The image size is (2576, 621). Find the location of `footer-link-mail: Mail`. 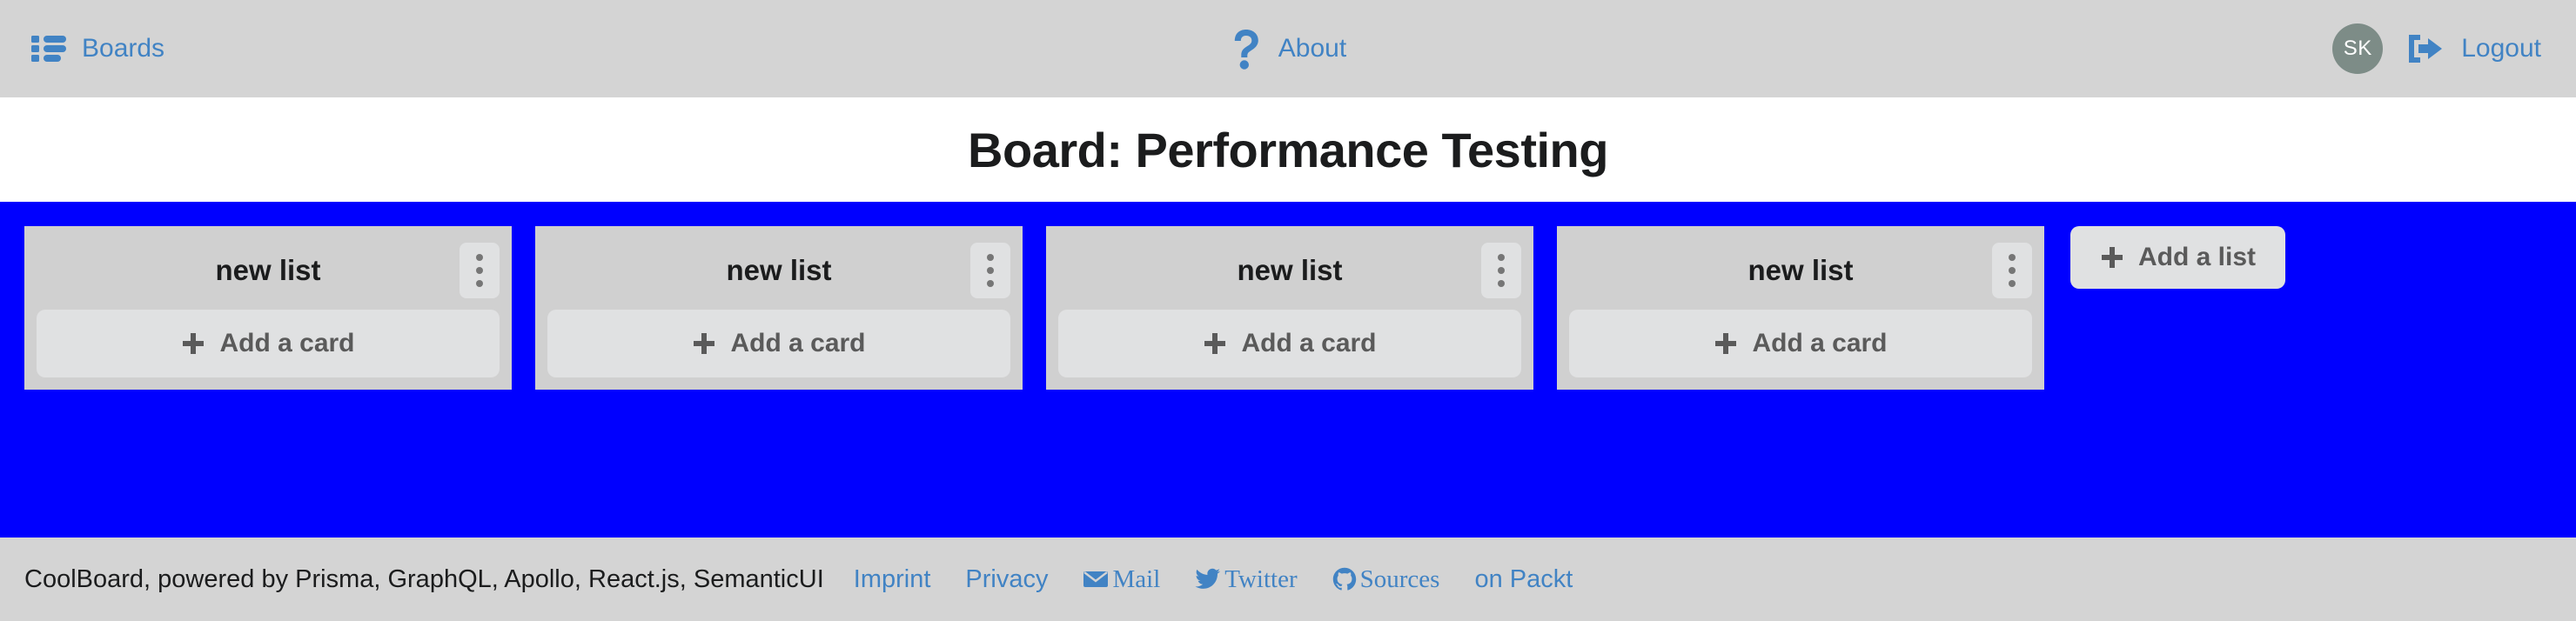

footer-link-mail: Mail is located at coordinates (1122, 579).